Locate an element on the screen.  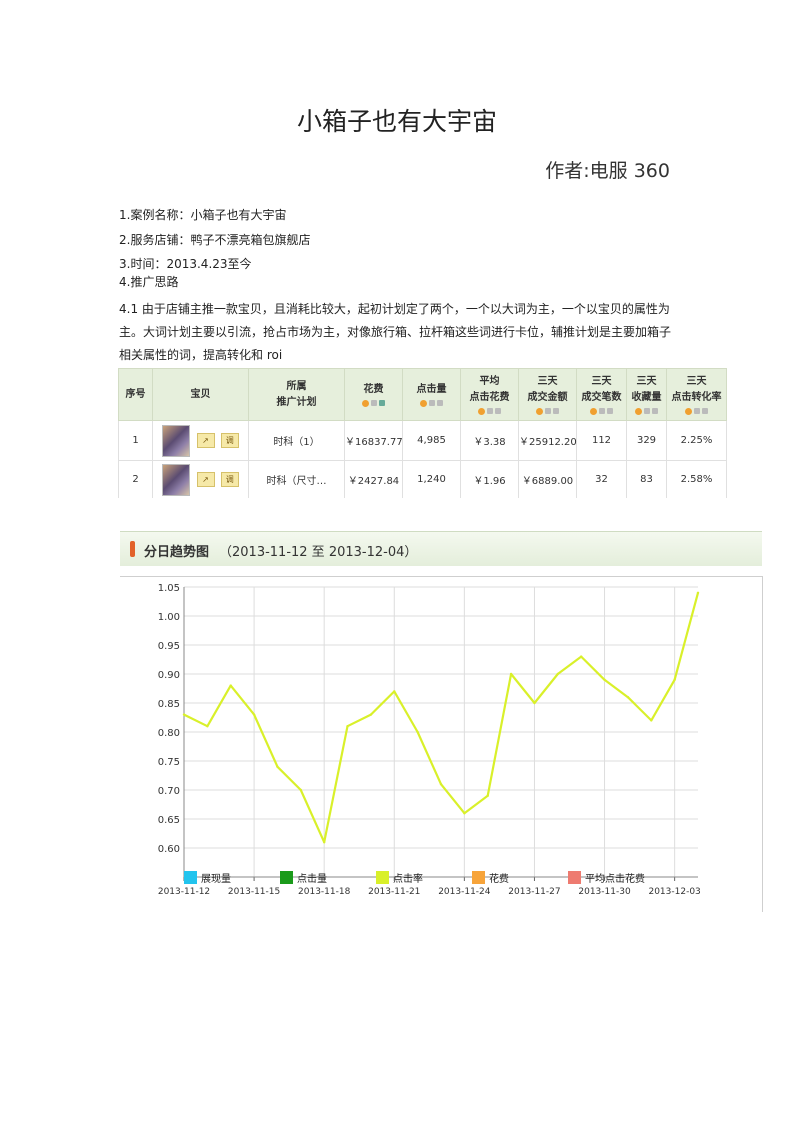
legend-label: 花费 is located at coordinates (499, 878).